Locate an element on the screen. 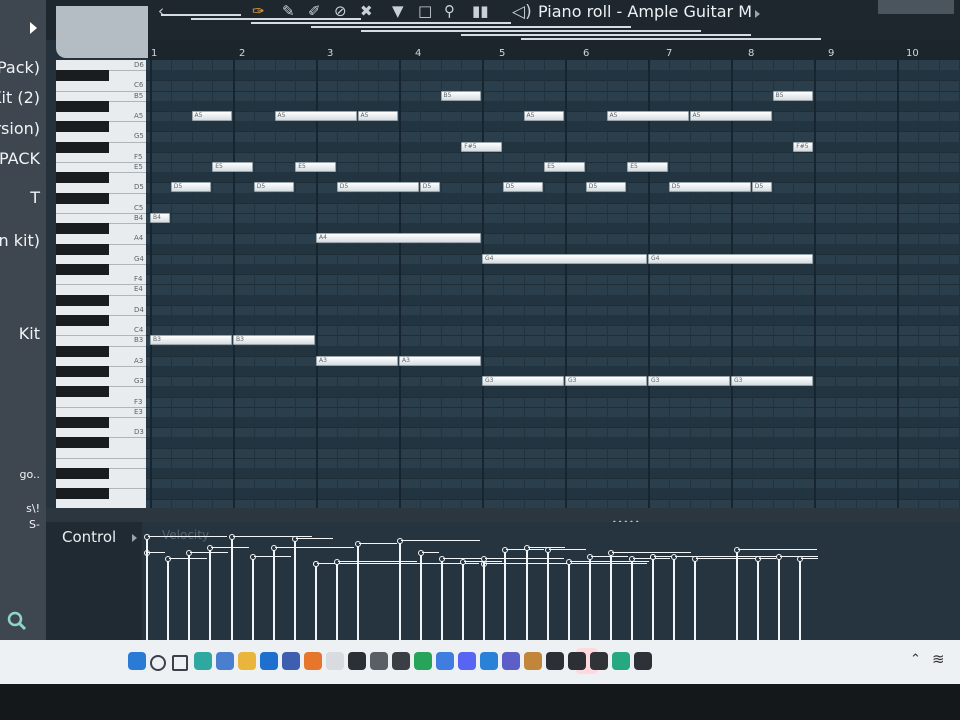  app-green-icon is located at coordinates (621, 661).